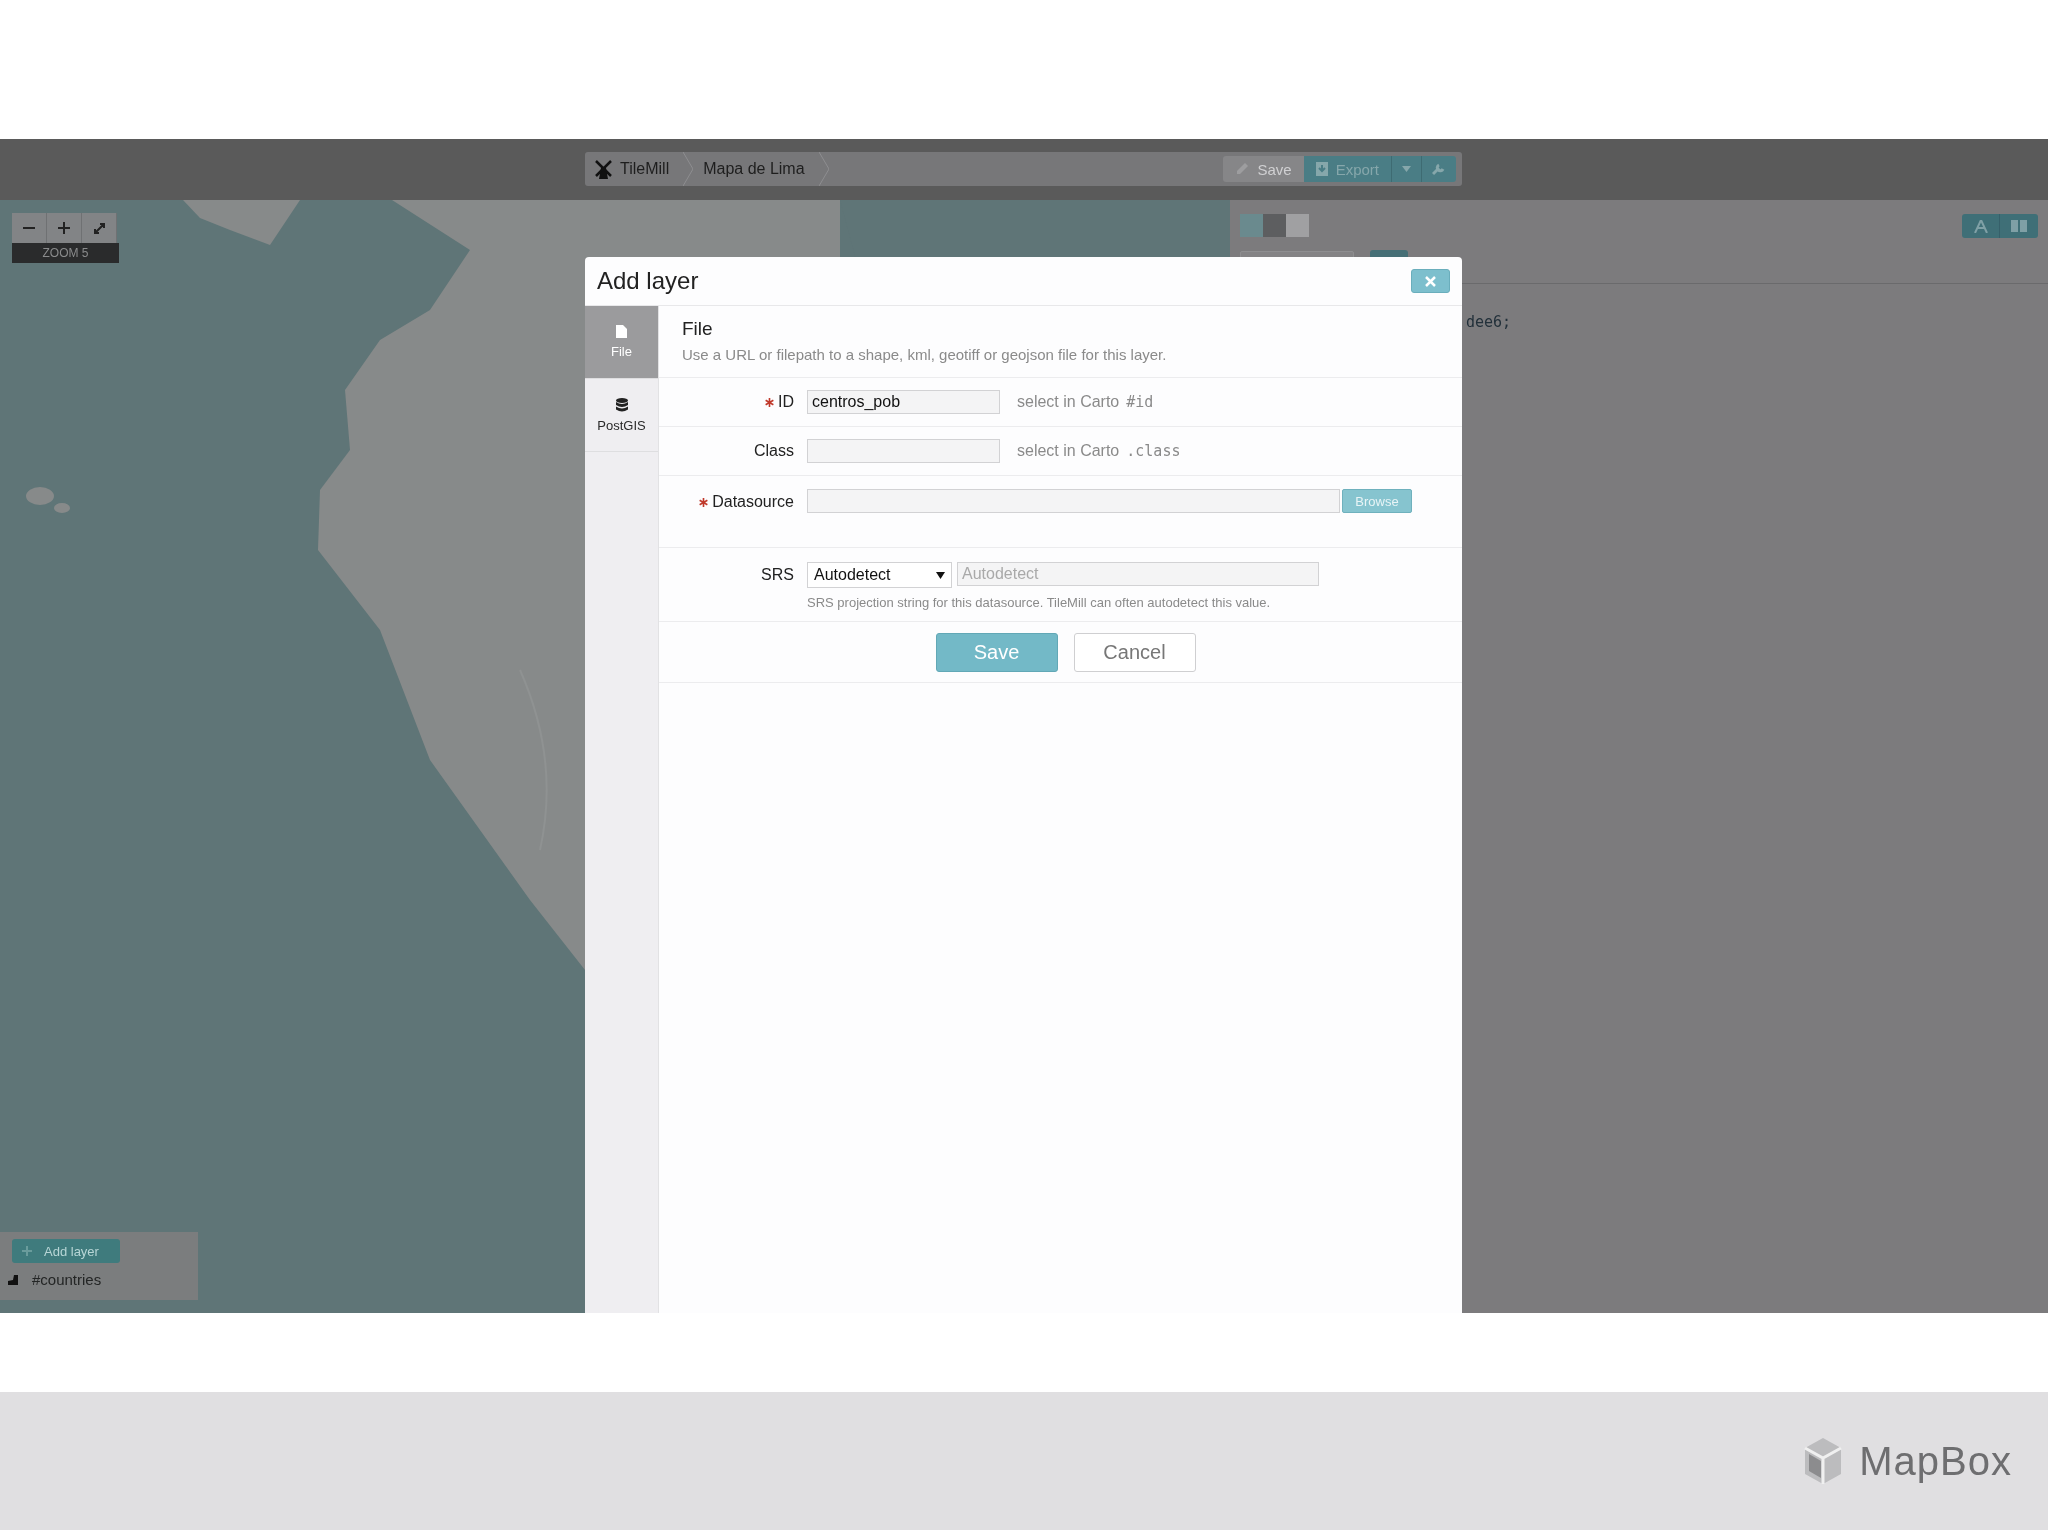 The image size is (2048, 1535). I want to click on section-heading: File, so click(698, 329).